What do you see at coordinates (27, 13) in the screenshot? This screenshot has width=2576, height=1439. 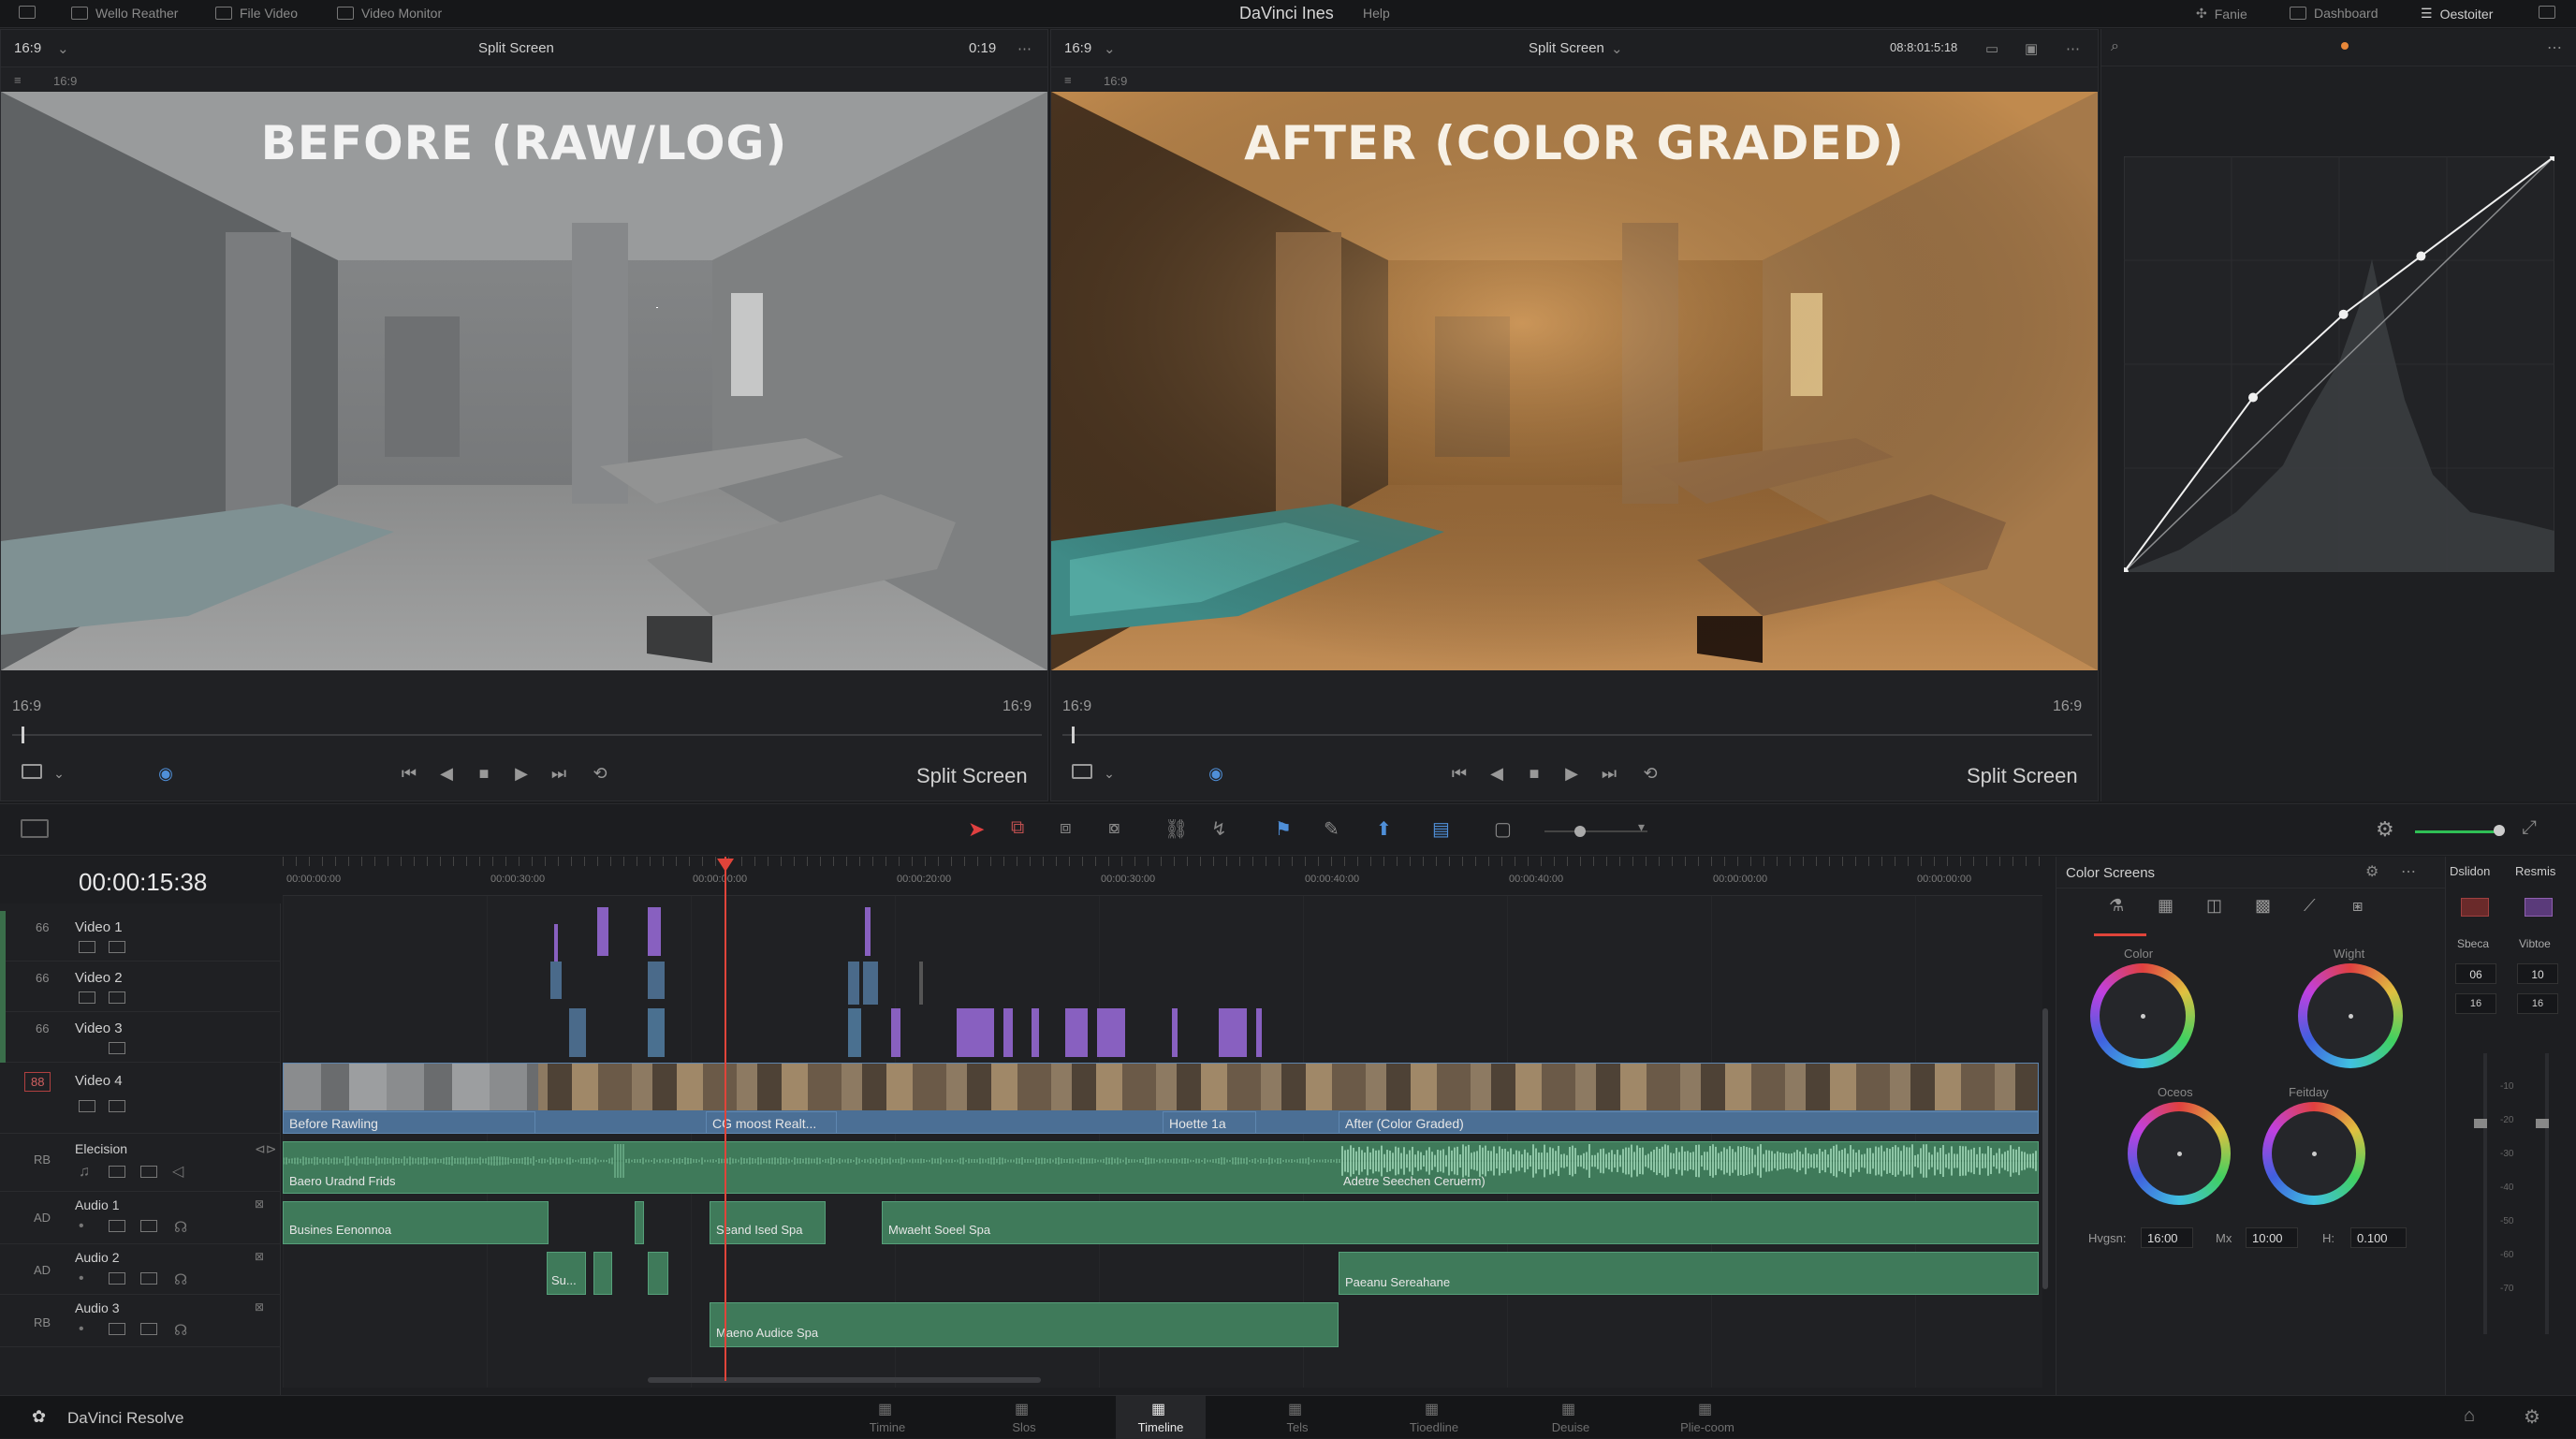 I see `app-menu-icon` at bounding box center [27, 13].